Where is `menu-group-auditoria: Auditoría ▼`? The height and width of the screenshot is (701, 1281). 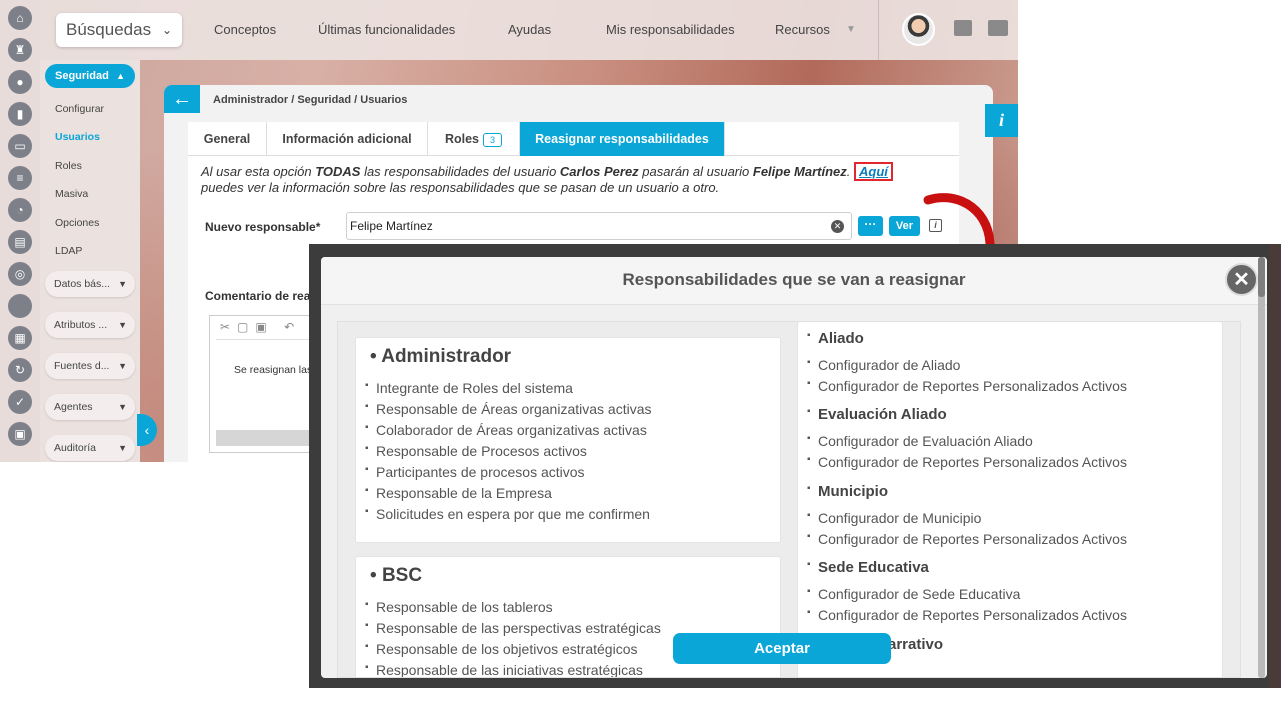
menu-group-auditoria: Auditoría ▼ is located at coordinates (90, 448).